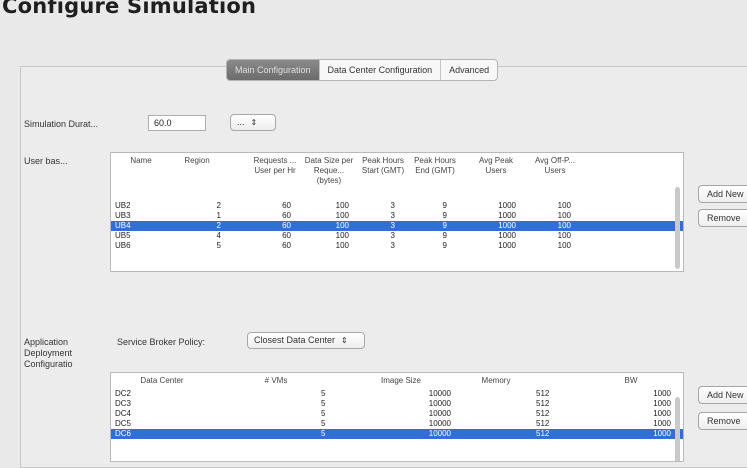 The image size is (747, 468). I want to click on col-header-image-size: Image Size, so click(401, 381).